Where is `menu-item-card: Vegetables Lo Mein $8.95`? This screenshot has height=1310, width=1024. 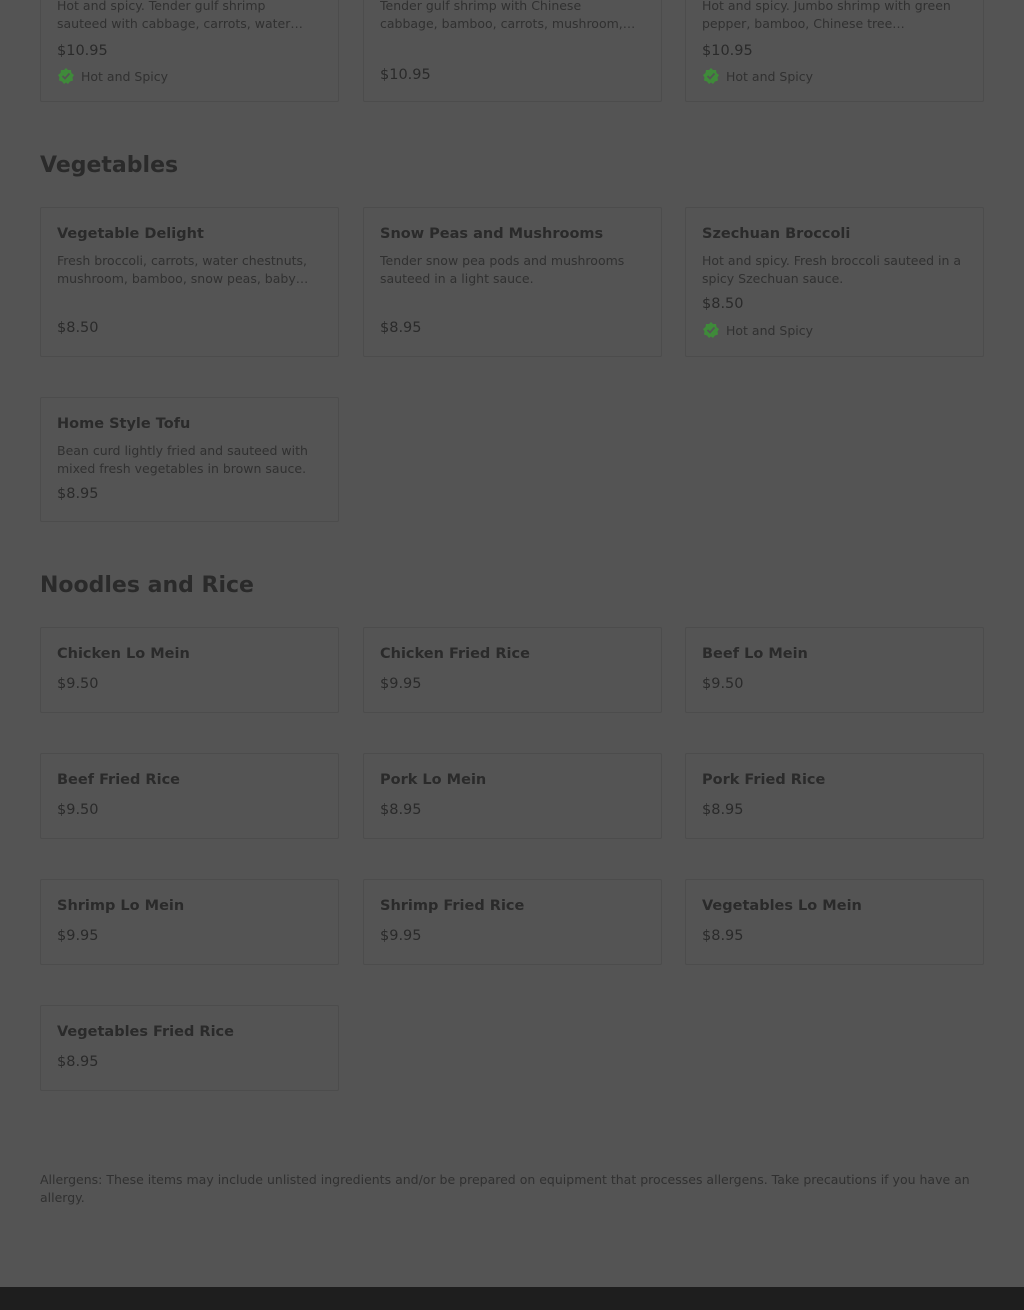 menu-item-card: Vegetables Lo Mein $8.95 is located at coordinates (834, 922).